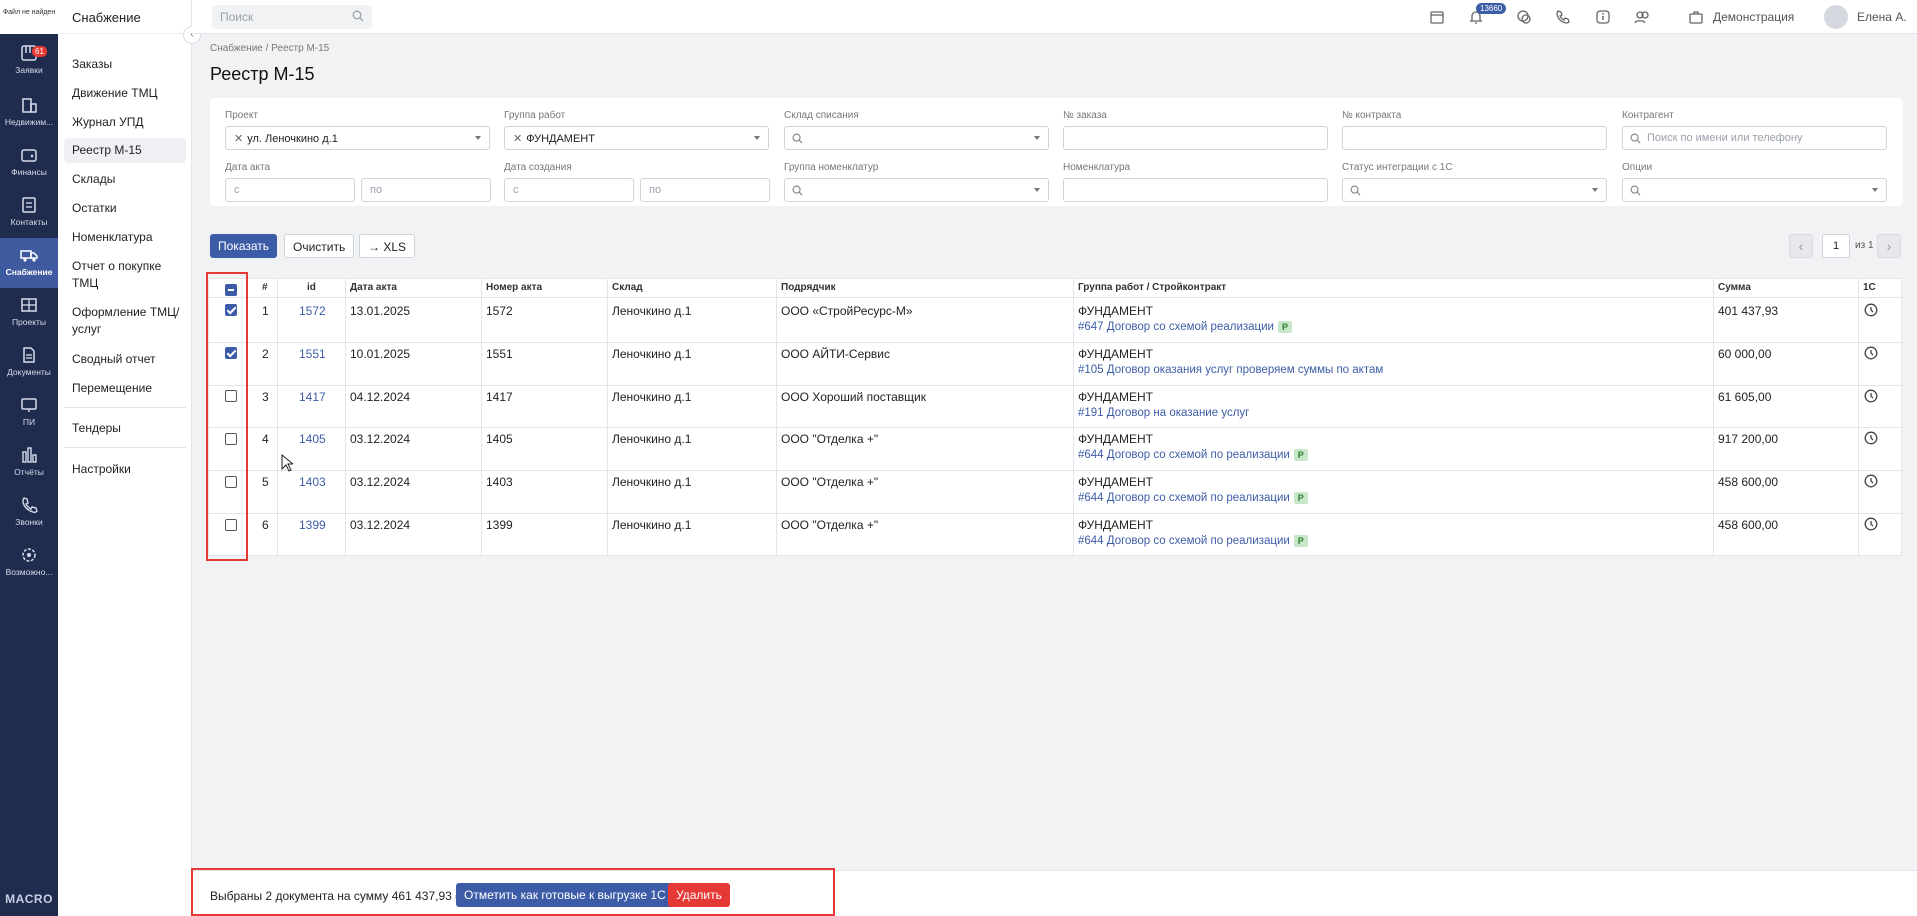 Image resolution: width=1917 pixels, height=916 pixels. Describe the element at coordinates (514, 286) in the screenshot. I see `header-act-number: Номер акта` at that location.